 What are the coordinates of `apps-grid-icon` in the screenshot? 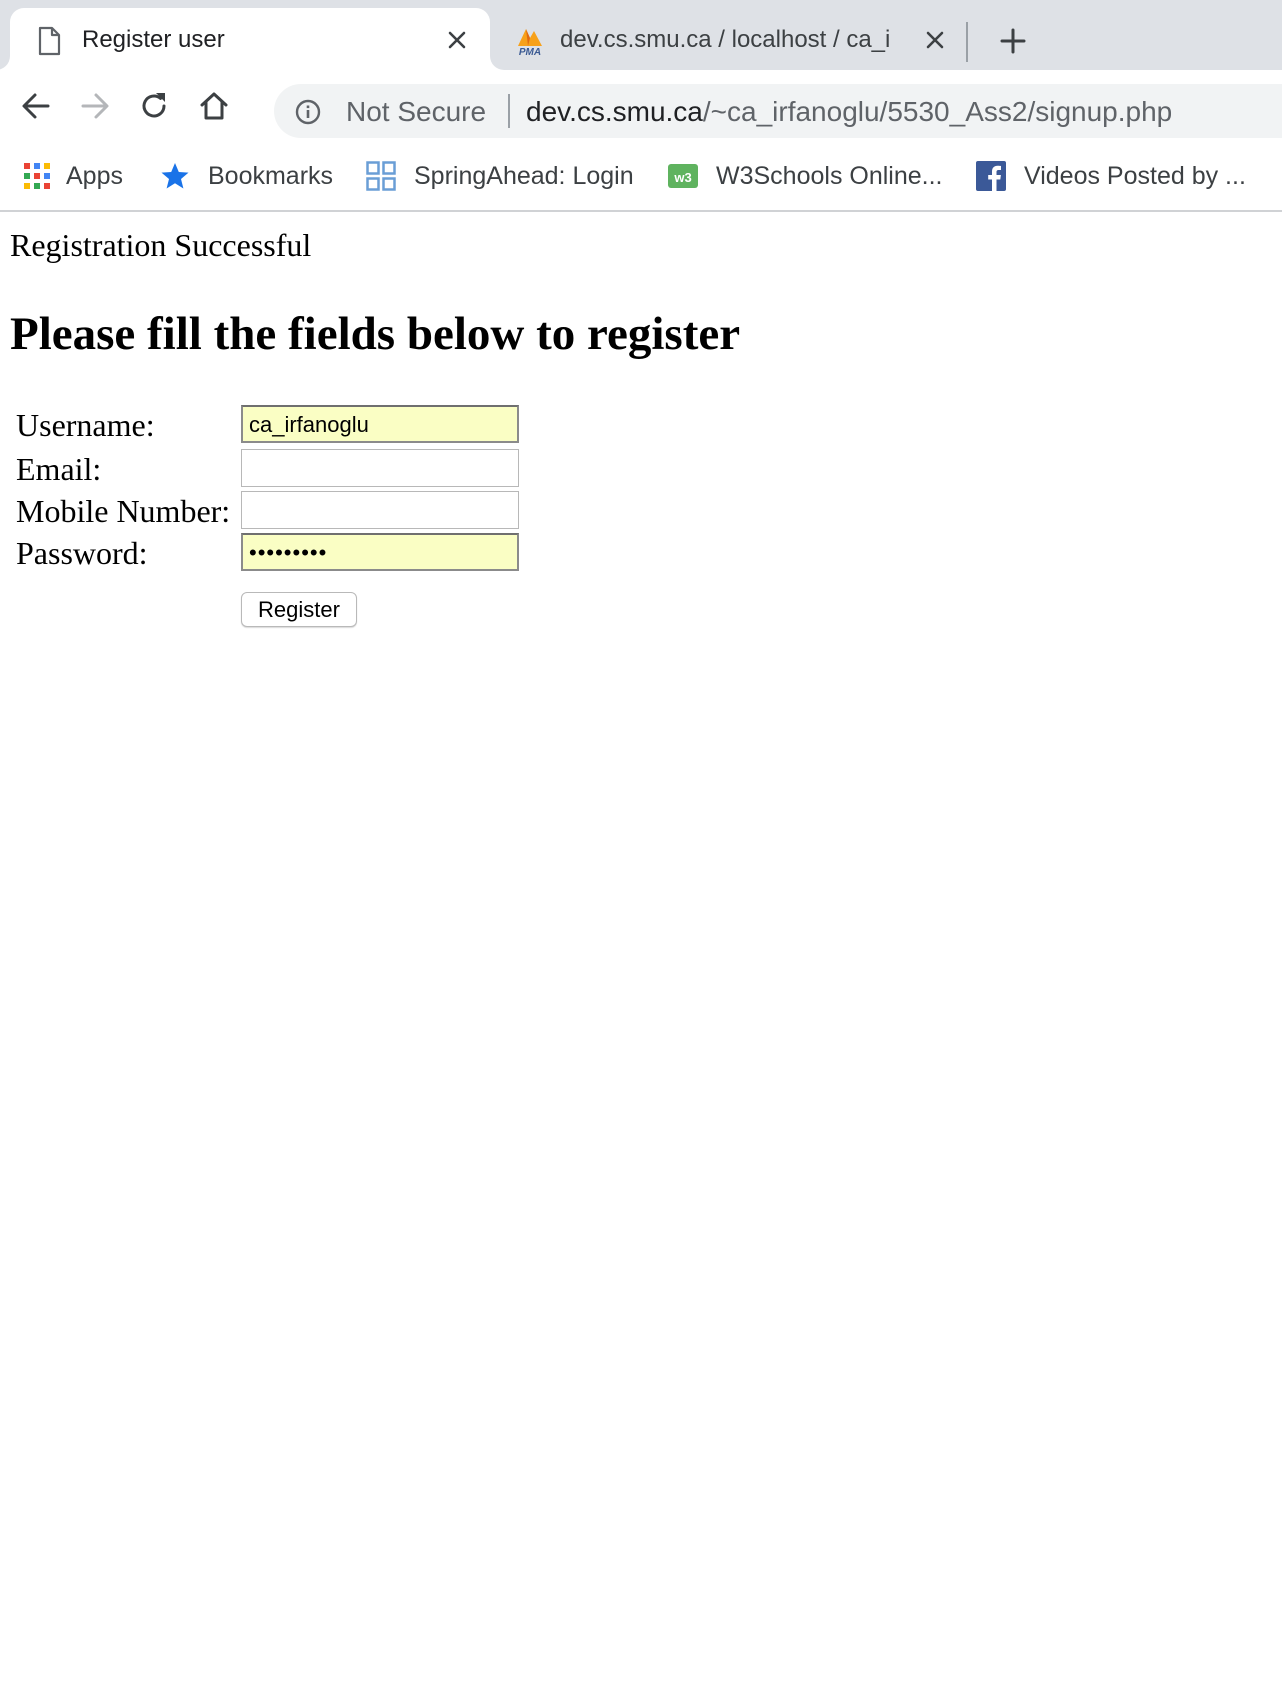 It's located at (37, 176).